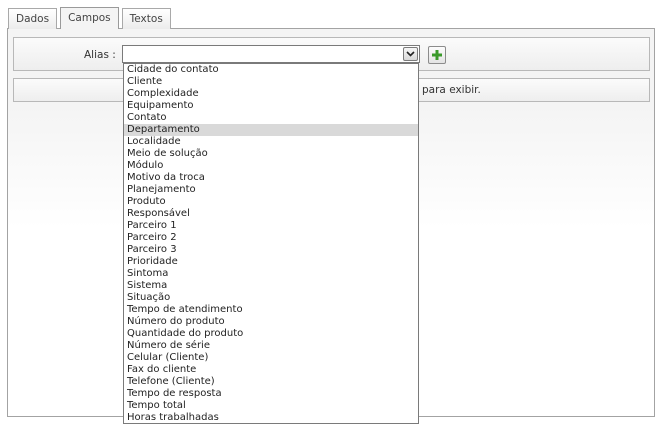 The height and width of the screenshot is (427, 660). I want to click on dropdown-option: Módulo, so click(271, 166).